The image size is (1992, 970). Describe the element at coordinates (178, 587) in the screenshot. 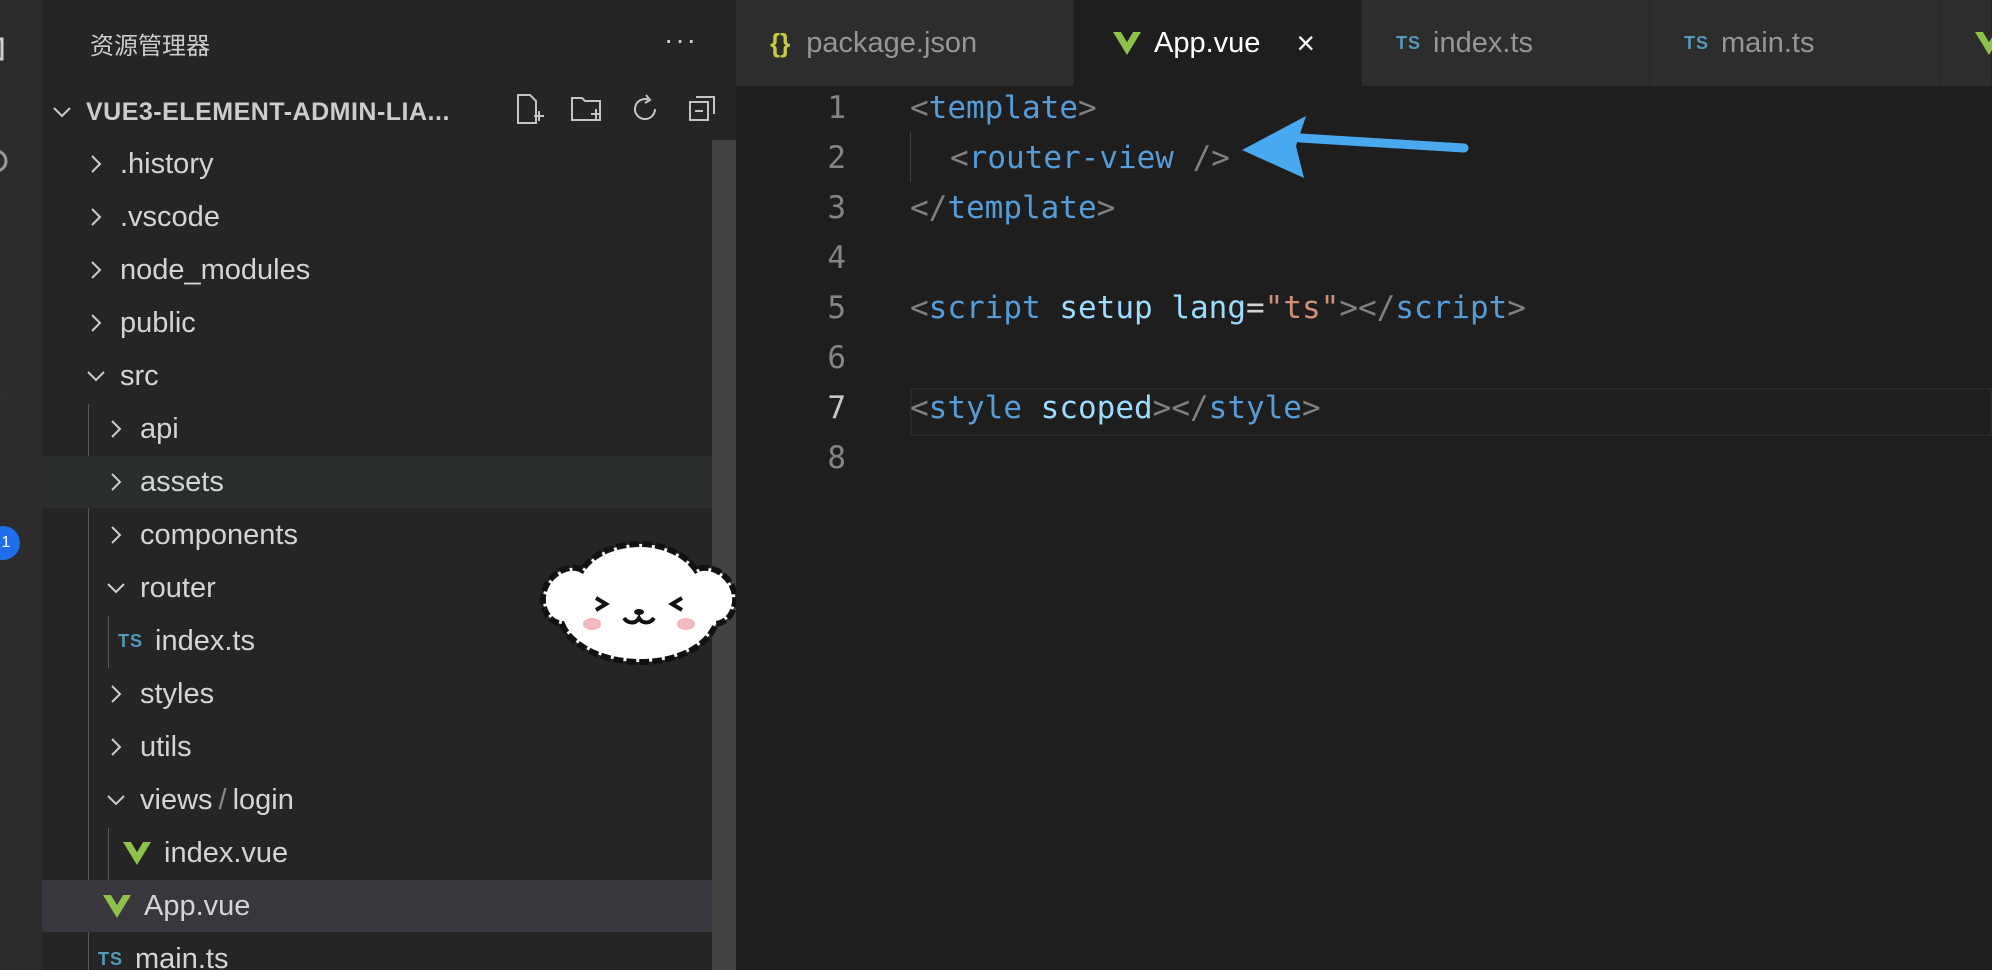

I see `tree-item-label: router` at that location.